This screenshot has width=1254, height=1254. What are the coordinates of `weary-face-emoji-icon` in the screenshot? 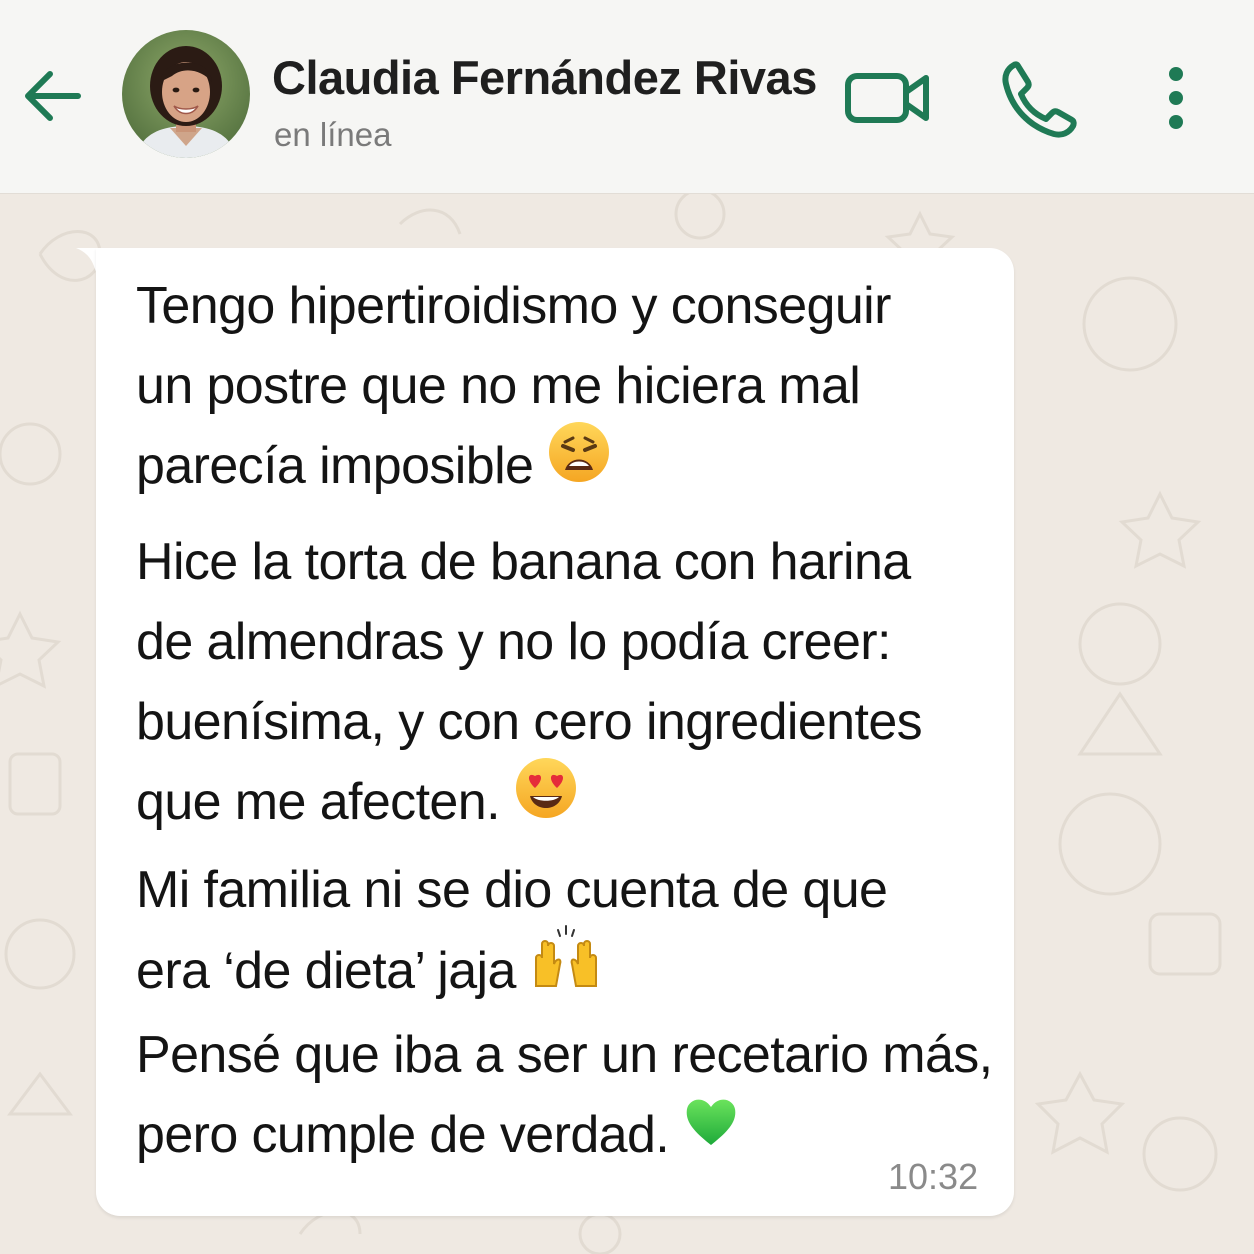 It's located at (579, 463).